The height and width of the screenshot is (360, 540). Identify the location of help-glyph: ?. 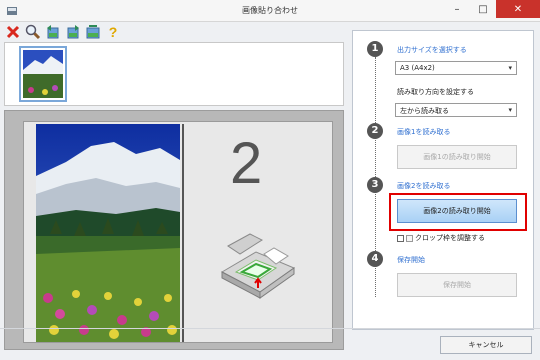
(113, 32).